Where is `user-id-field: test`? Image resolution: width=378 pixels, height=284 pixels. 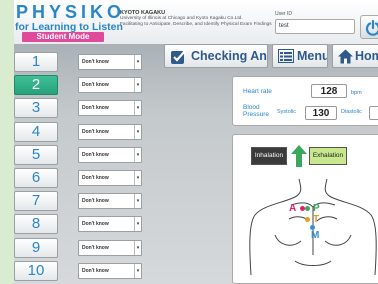 user-id-field: test is located at coordinates (315, 26).